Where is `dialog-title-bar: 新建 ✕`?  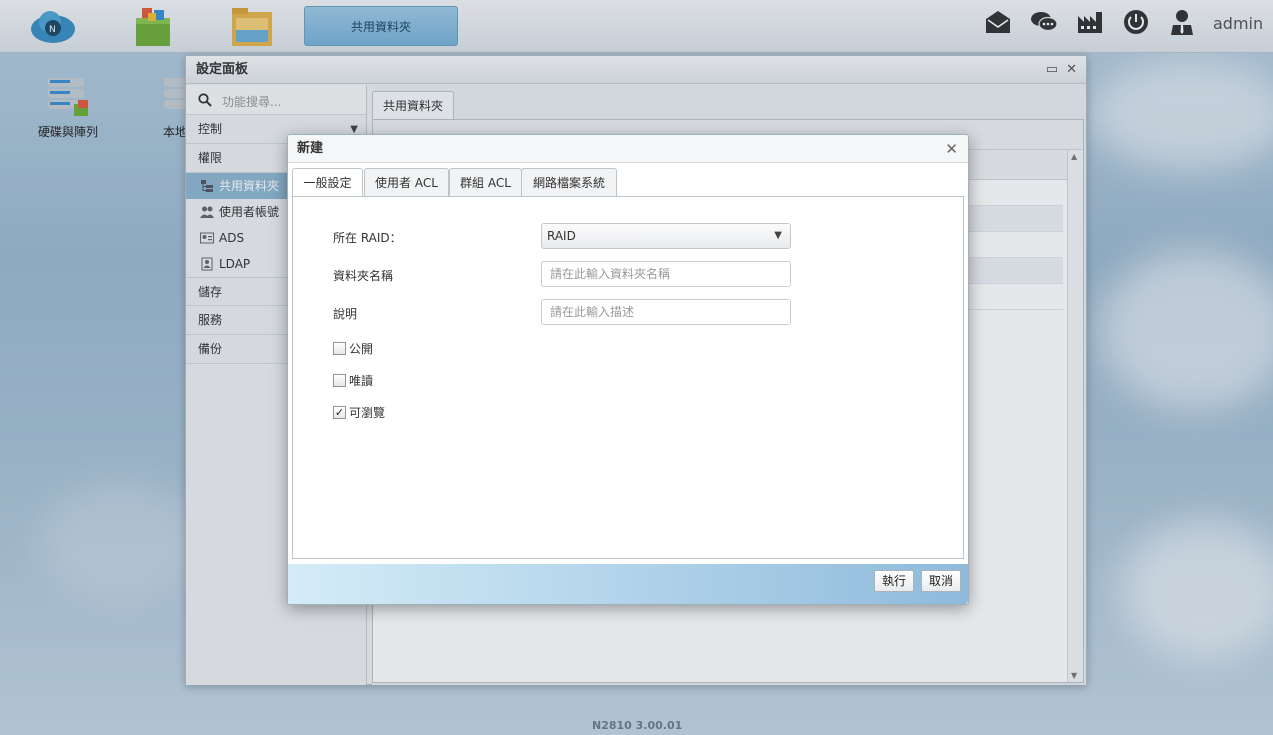
dialog-title-bar: 新建 ✕ is located at coordinates (628, 149).